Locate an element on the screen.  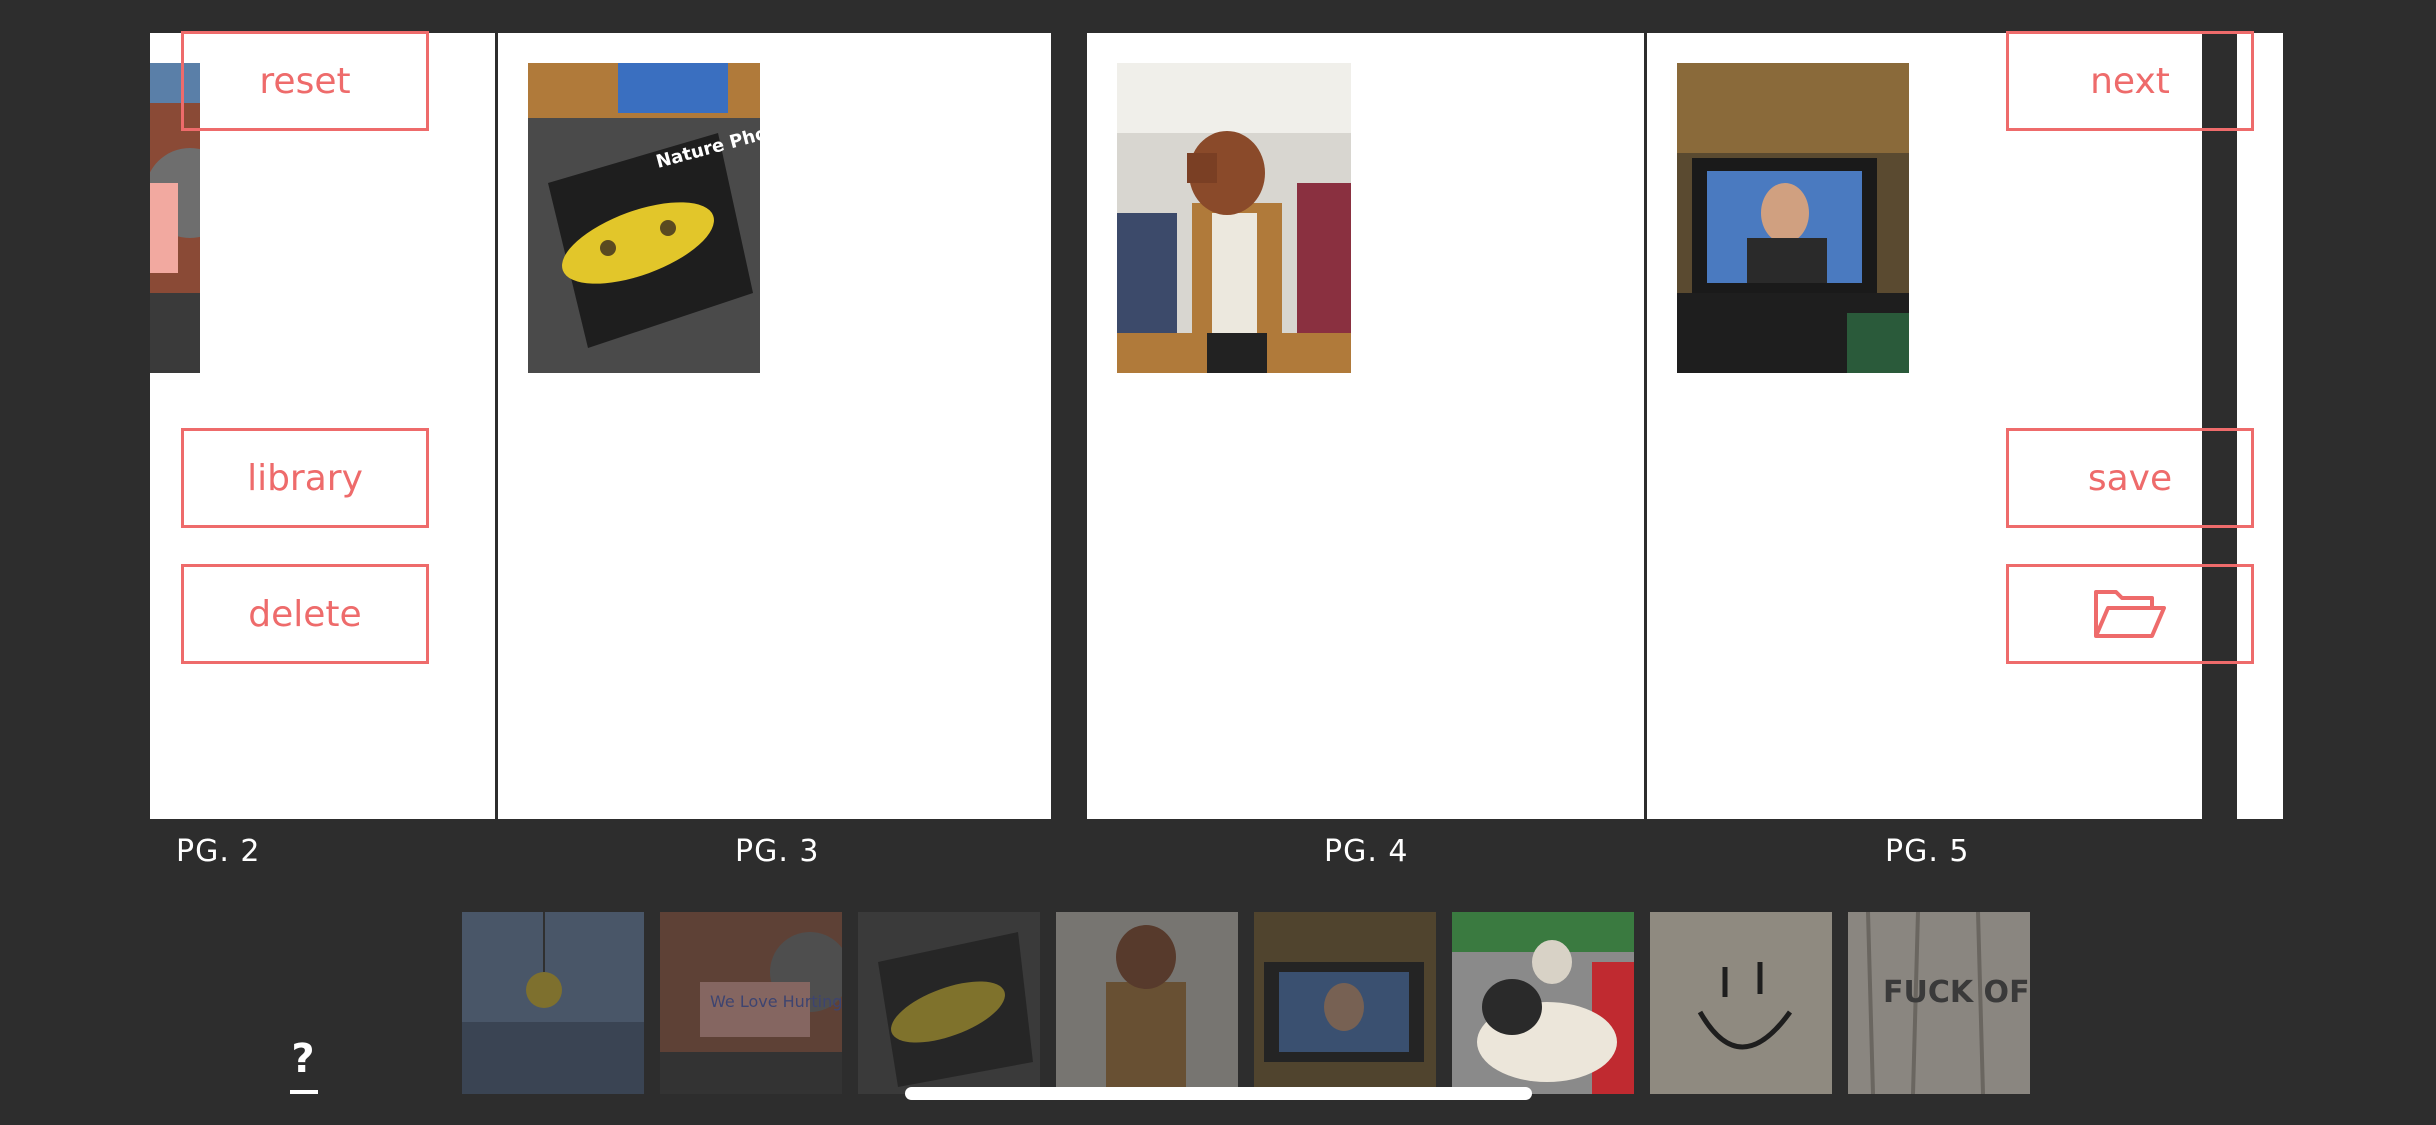
open-folder-button is located at coordinates (2130, 614).